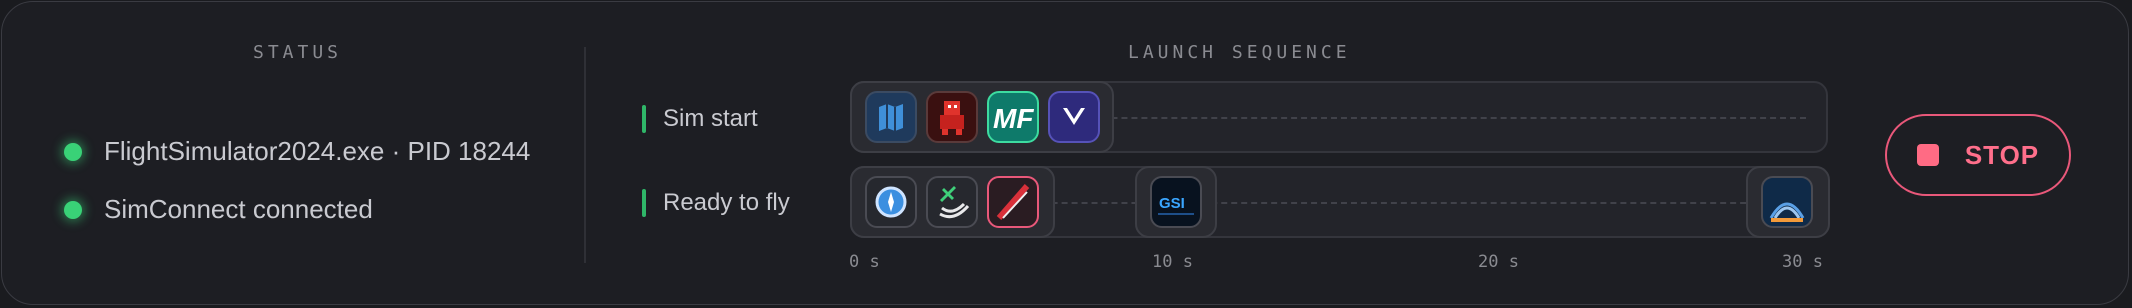 The height and width of the screenshot is (308, 2132). I want to click on orange-waves-app-icon, so click(1787, 202).